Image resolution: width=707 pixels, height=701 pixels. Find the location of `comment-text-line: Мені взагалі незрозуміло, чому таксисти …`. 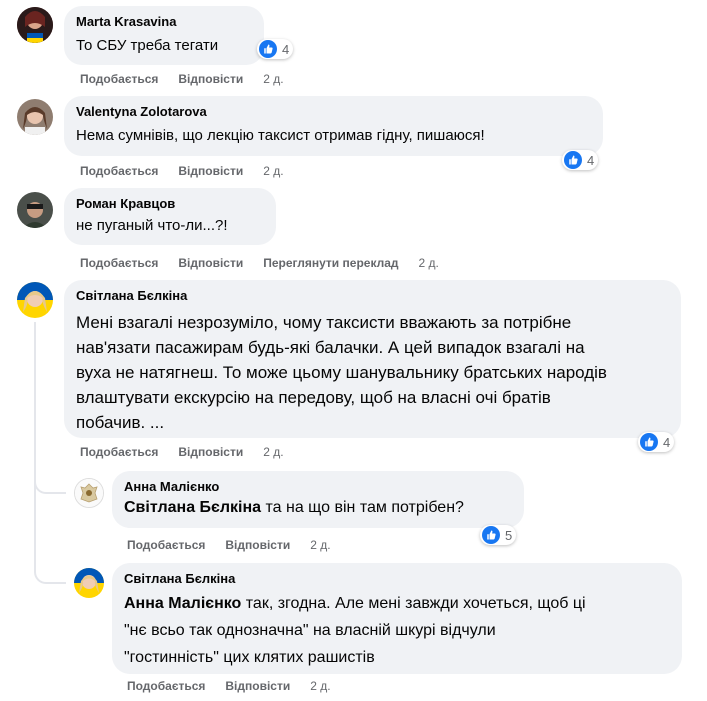

comment-text-line: Мені взагалі незрозуміло, чому таксисти … is located at coordinates (324, 322).